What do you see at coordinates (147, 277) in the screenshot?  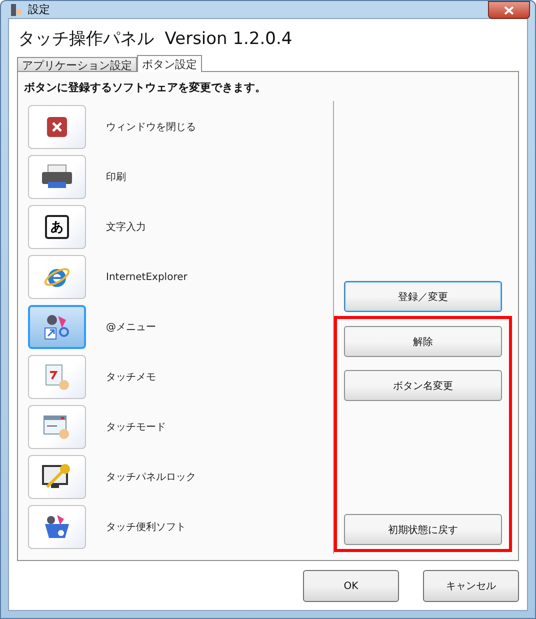 I see `software-label: InternetExplorer` at bounding box center [147, 277].